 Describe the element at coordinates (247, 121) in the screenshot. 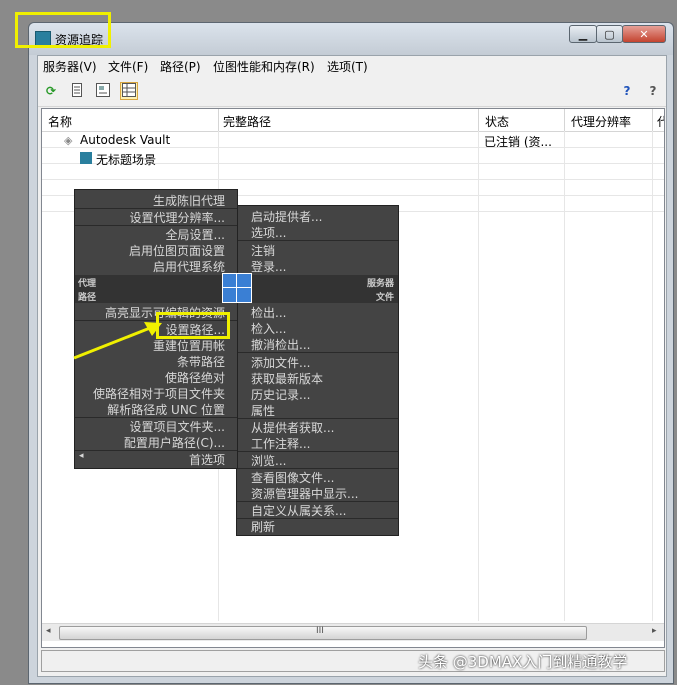

I see `column-full-path: 完整路径` at that location.